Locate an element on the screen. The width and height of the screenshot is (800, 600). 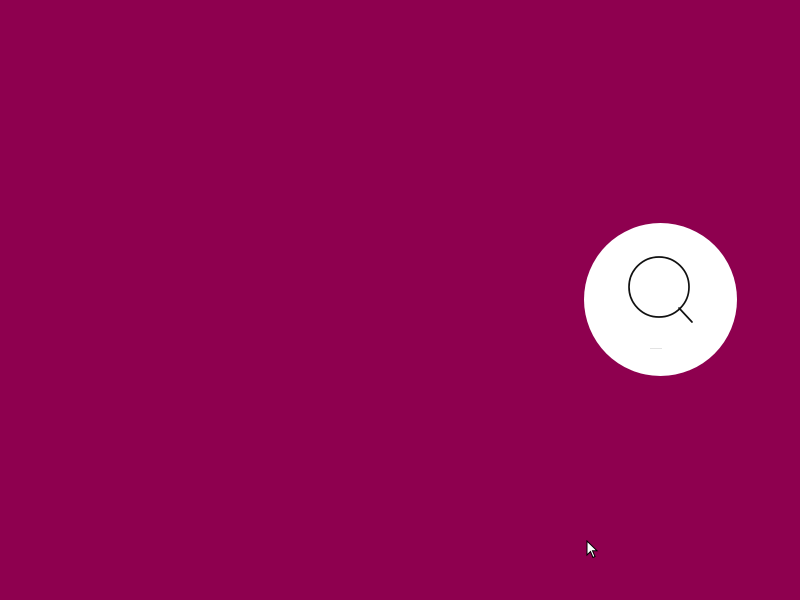
search-icon is located at coordinates (660, 289).